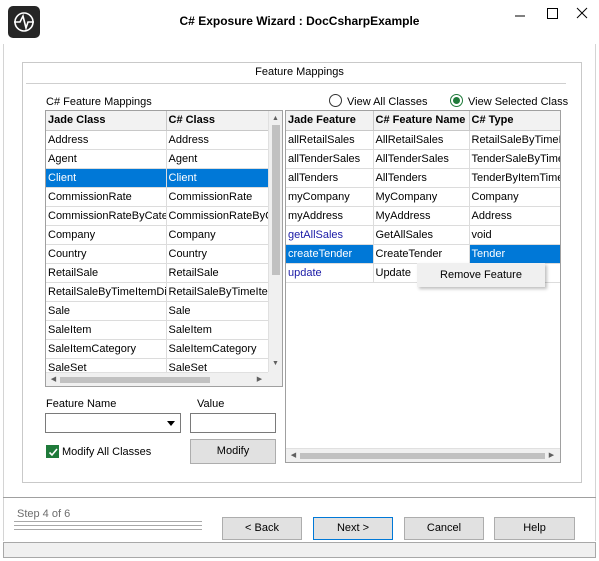 Image resolution: width=599 pixels, height=561 pixels. I want to click on table-row: myAddress MyAddress Address, so click(423, 216).